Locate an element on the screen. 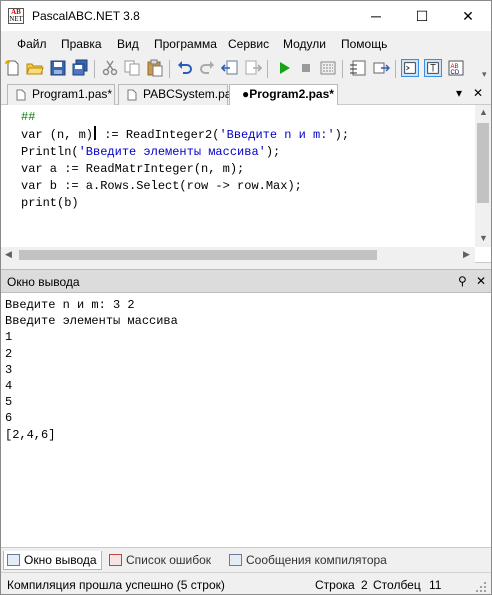 Image resolution: width=492 pixels, height=595 pixels. toolbar: AB CD ▾ is located at coordinates (246, 69).